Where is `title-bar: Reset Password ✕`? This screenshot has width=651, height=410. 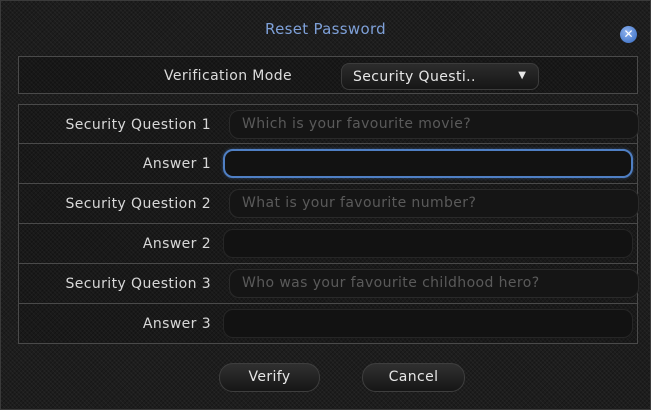
title-bar: Reset Password ✕ is located at coordinates (325, 25).